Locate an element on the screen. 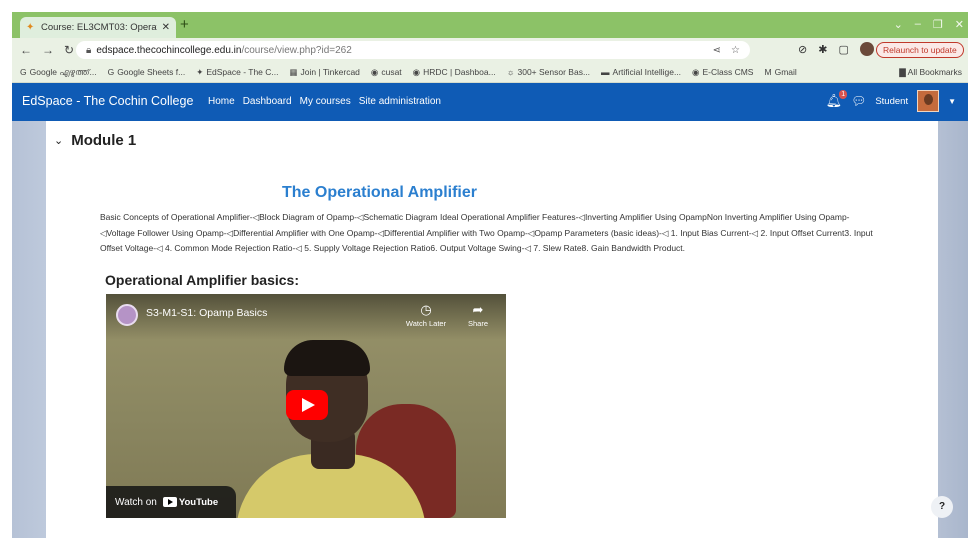  sensor-icon: ☼ is located at coordinates (510, 72).